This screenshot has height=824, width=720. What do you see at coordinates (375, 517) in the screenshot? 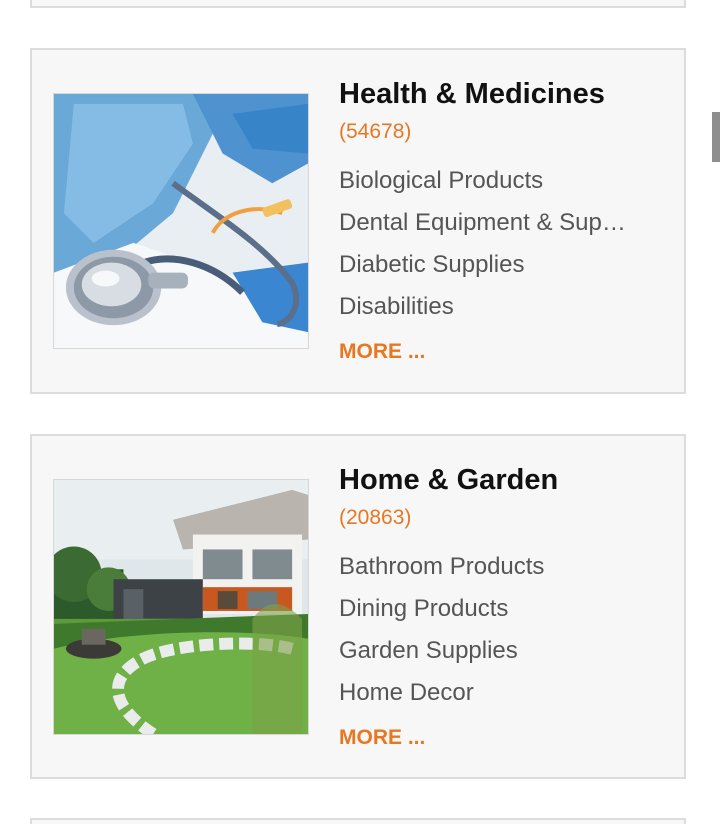
I see `category-count: (20863)` at bounding box center [375, 517].